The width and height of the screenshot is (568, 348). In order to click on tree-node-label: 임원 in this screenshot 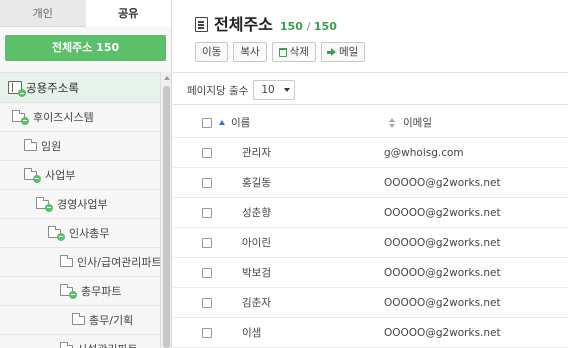, I will do `click(51, 146)`.